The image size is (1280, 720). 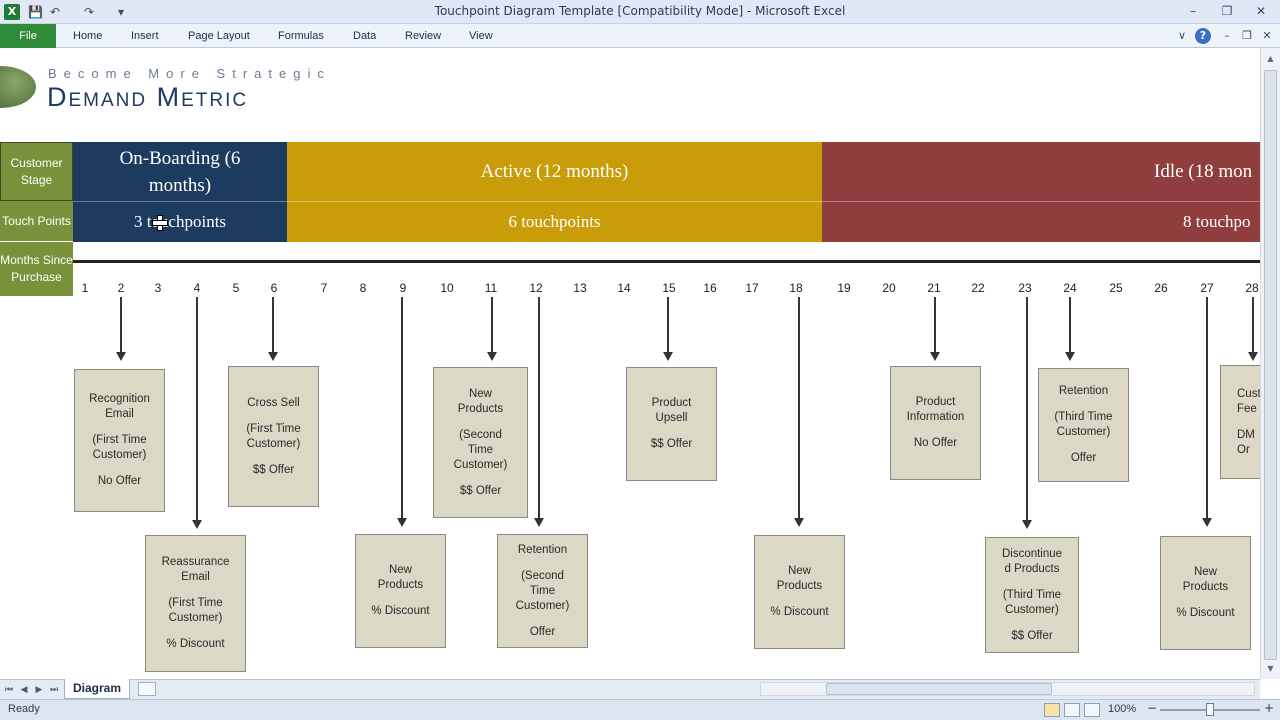 I want to click on month-label: 14, so click(x=624, y=288).